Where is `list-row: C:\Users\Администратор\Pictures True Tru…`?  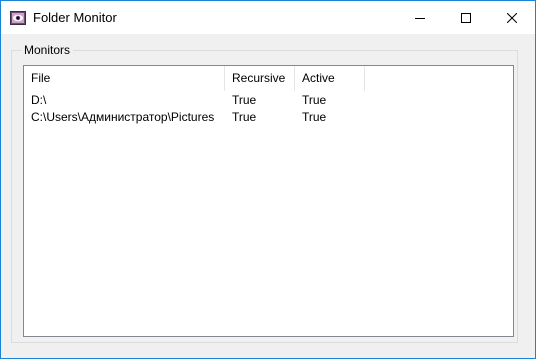 list-row: C:\Users\Администратор\Pictures True Tru… is located at coordinates (268, 117).